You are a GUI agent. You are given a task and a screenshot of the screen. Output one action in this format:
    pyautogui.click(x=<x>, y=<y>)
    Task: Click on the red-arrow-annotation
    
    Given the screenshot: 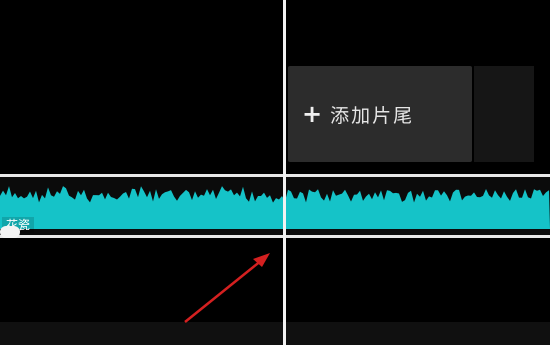 What is the action you would take?
    pyautogui.click(x=227, y=288)
    